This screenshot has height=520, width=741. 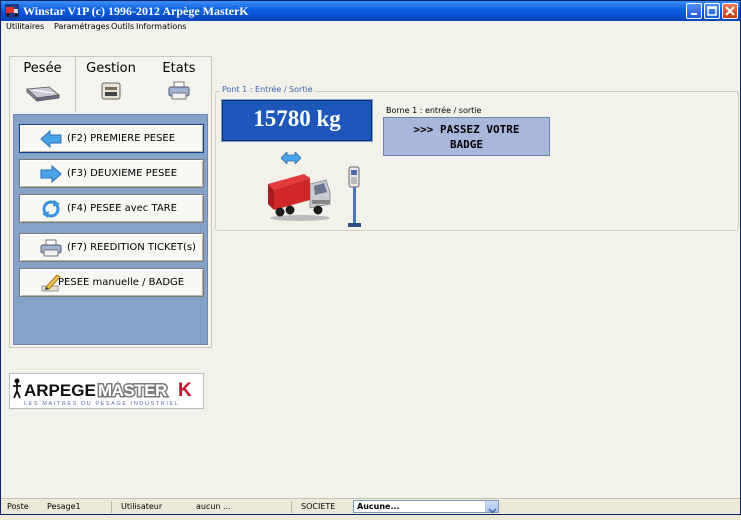 I want to click on badge-message-line-2: BADGE, so click(x=466, y=144).